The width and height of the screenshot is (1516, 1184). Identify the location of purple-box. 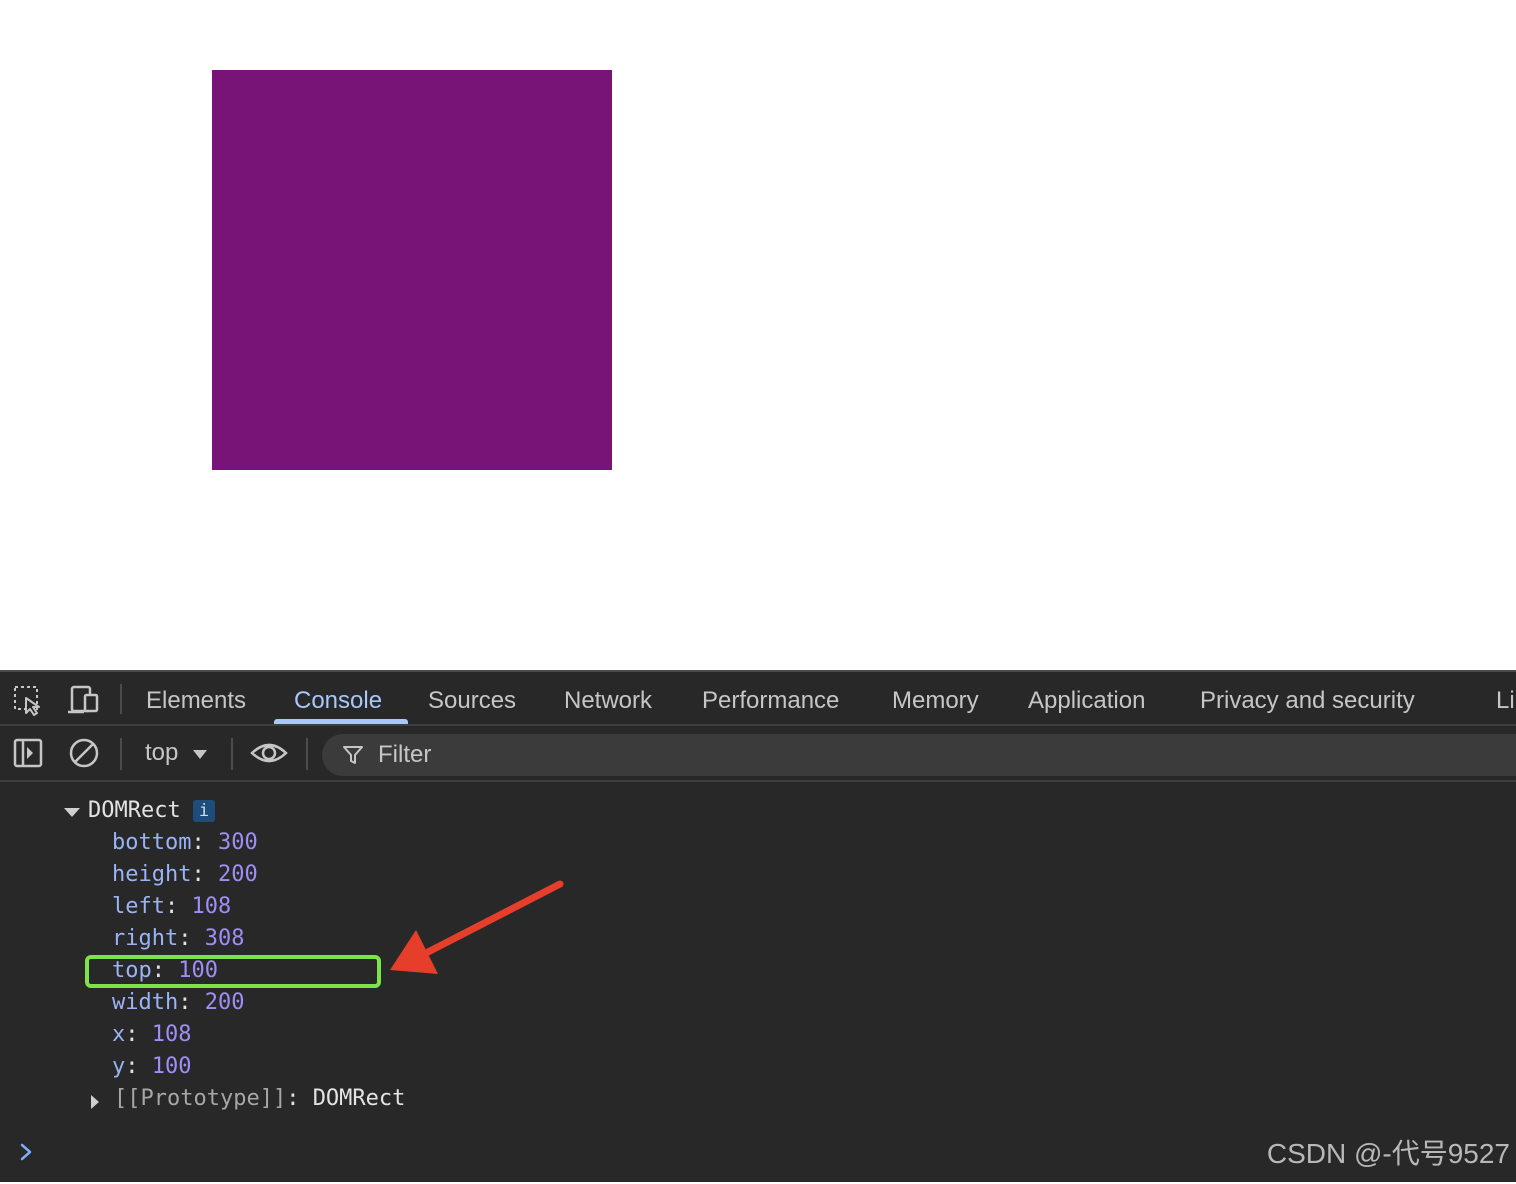
(412, 270).